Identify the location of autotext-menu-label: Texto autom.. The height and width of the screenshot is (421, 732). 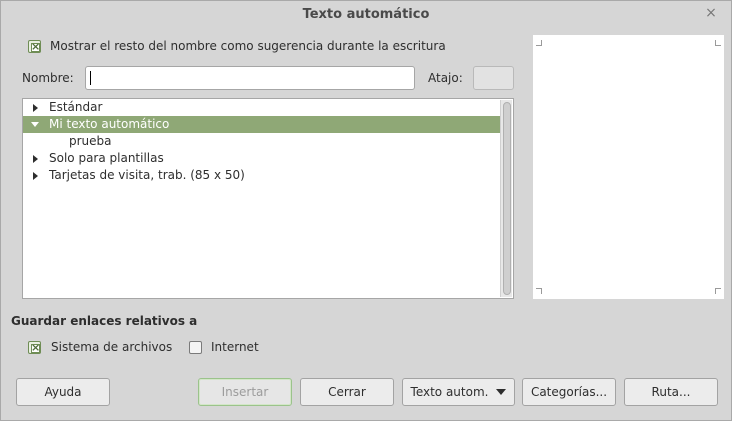
(449, 392).